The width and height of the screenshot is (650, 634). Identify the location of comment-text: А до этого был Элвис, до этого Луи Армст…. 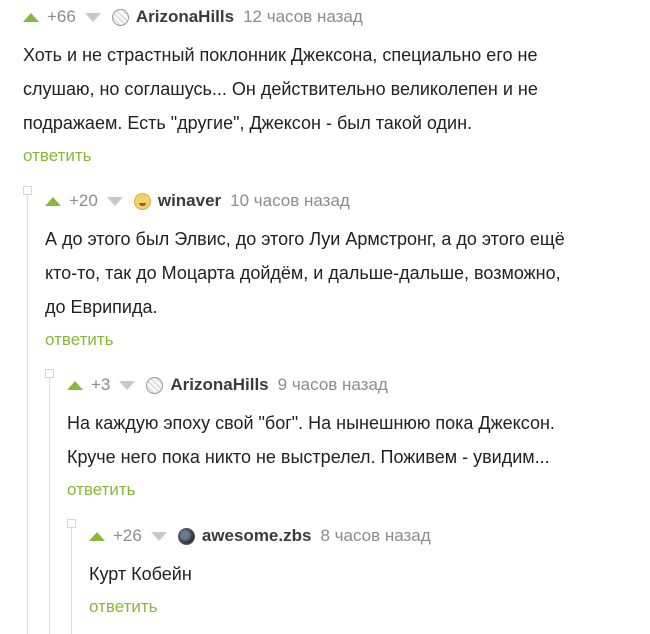
(342, 273).